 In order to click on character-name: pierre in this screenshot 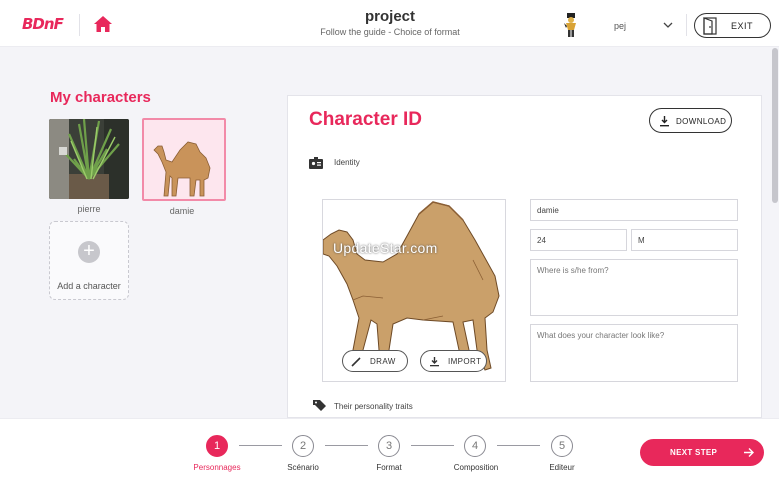, I will do `click(89, 209)`.